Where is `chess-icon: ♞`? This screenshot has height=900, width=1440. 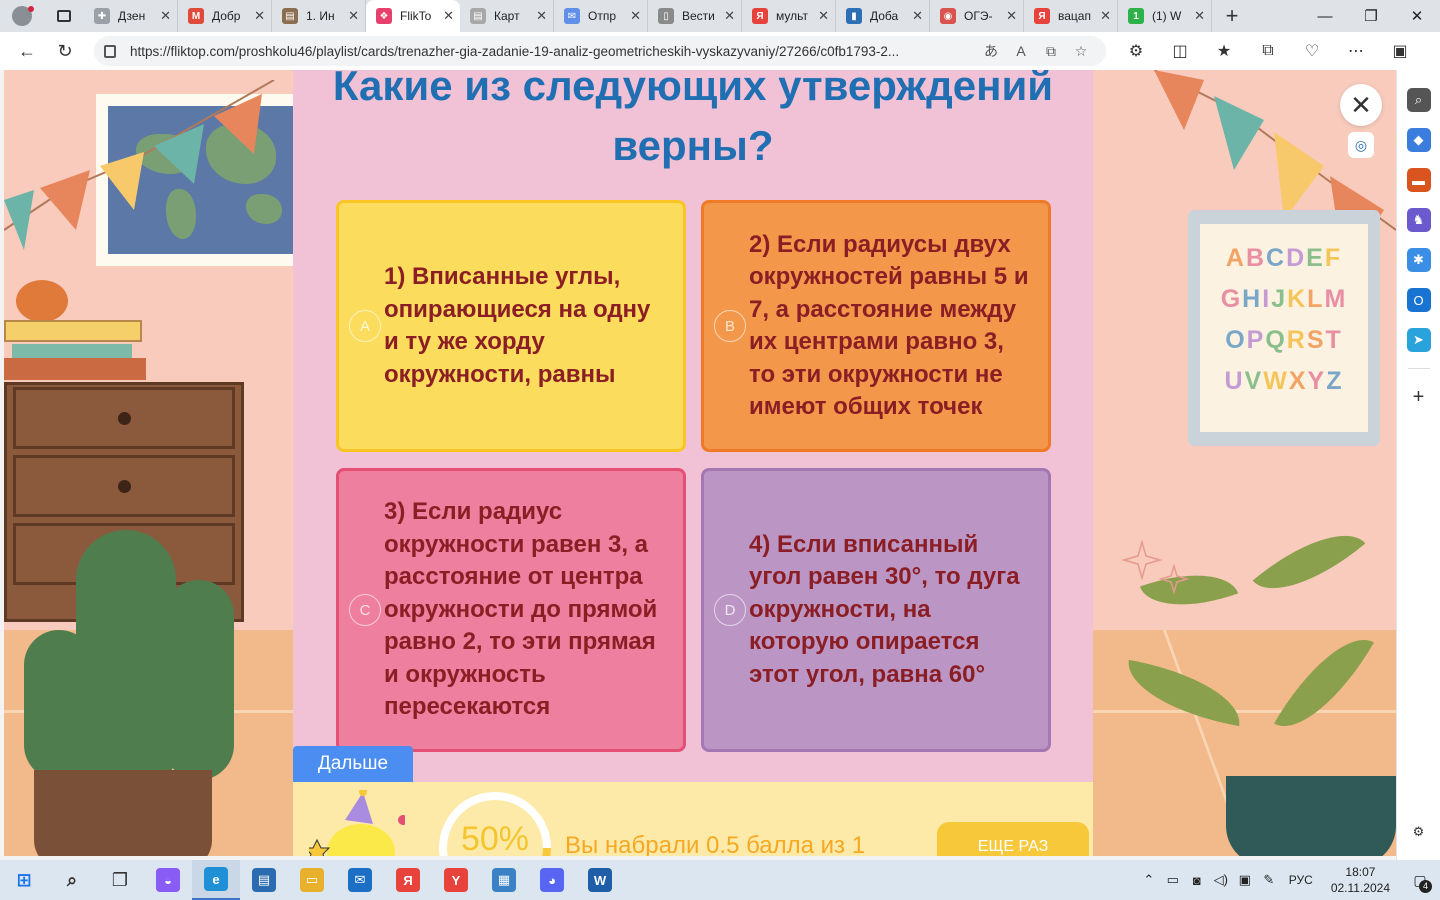
chess-icon: ♞ is located at coordinates (1418, 220).